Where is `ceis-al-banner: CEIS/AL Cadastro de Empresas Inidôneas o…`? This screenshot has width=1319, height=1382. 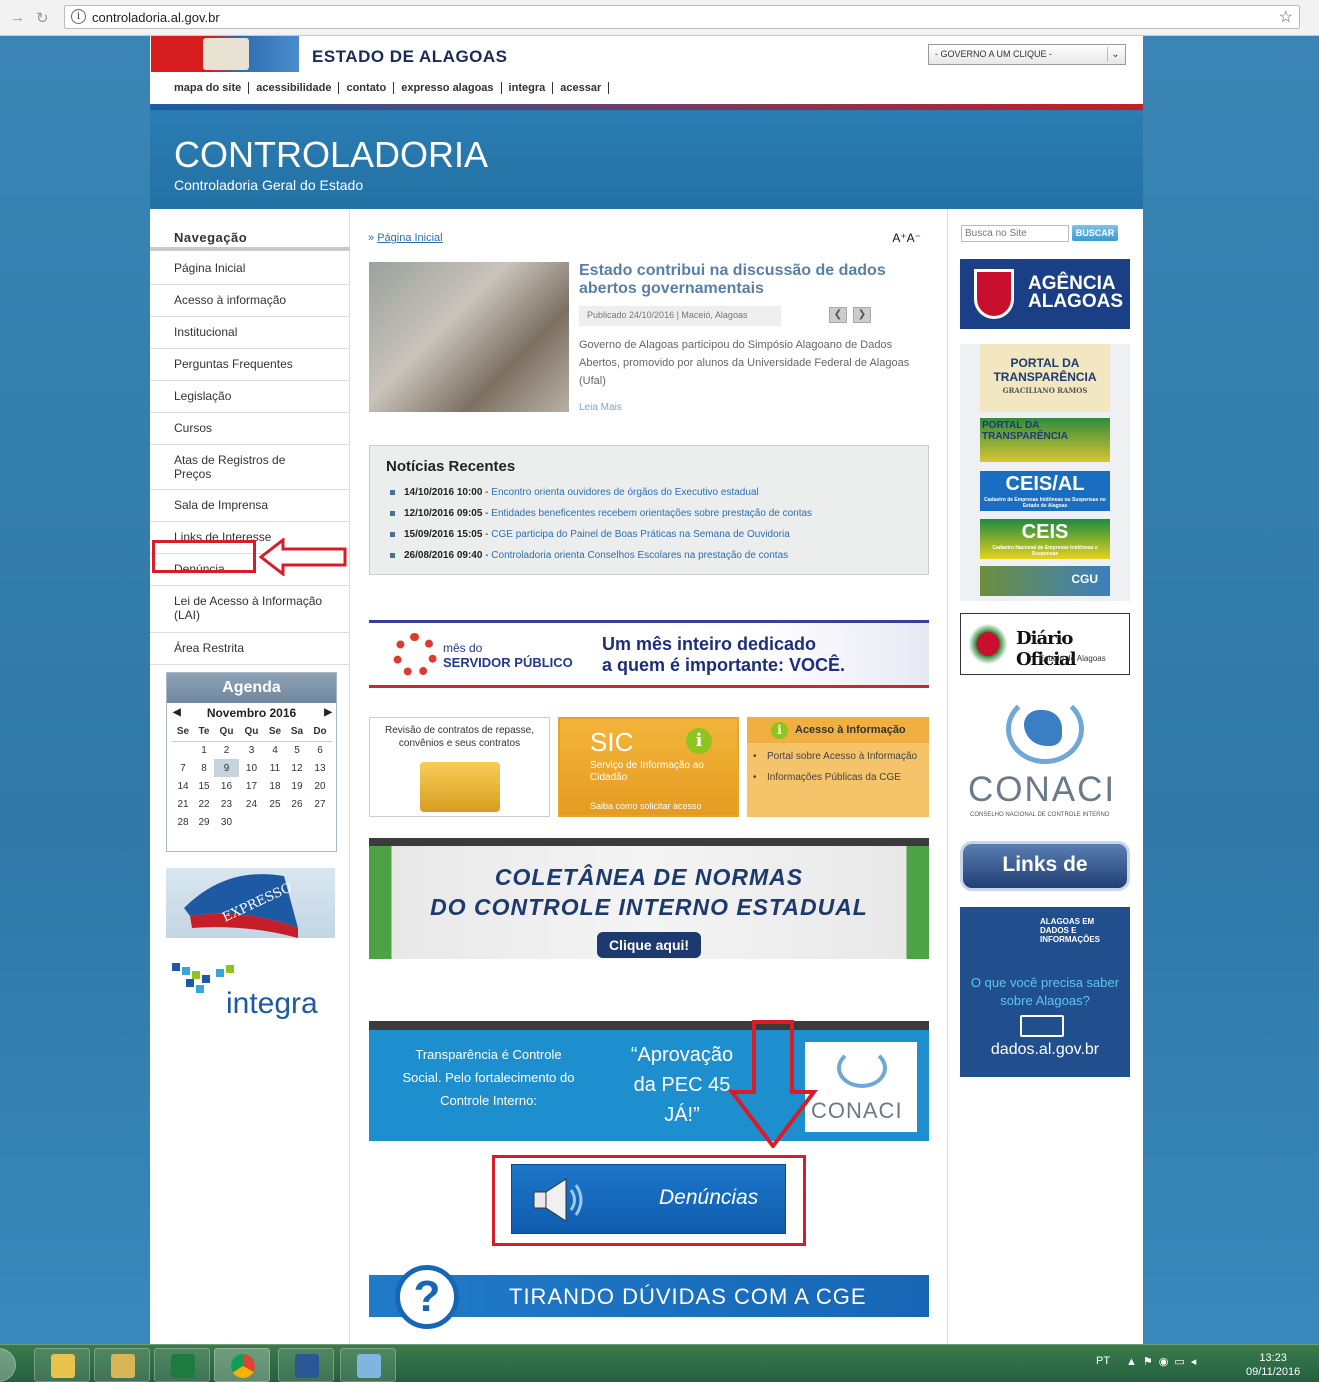 ceis-al-banner: CEIS/AL Cadastro de Empresas Inidôneas o… is located at coordinates (1045, 491).